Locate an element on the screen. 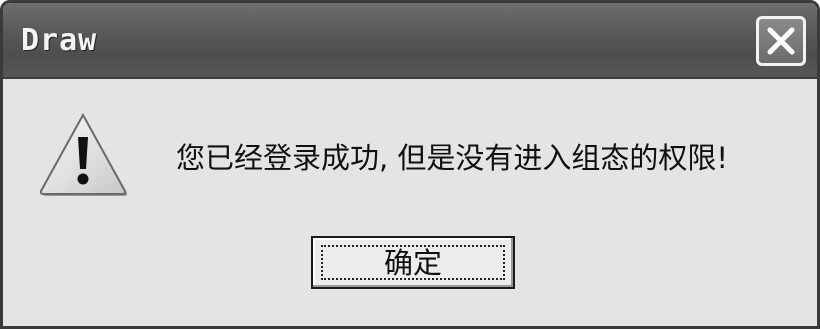 The height and width of the screenshot is (329, 820). dialog-message: 您已经登录成功, 但是没有进入组态的权限! is located at coordinates (452, 158).